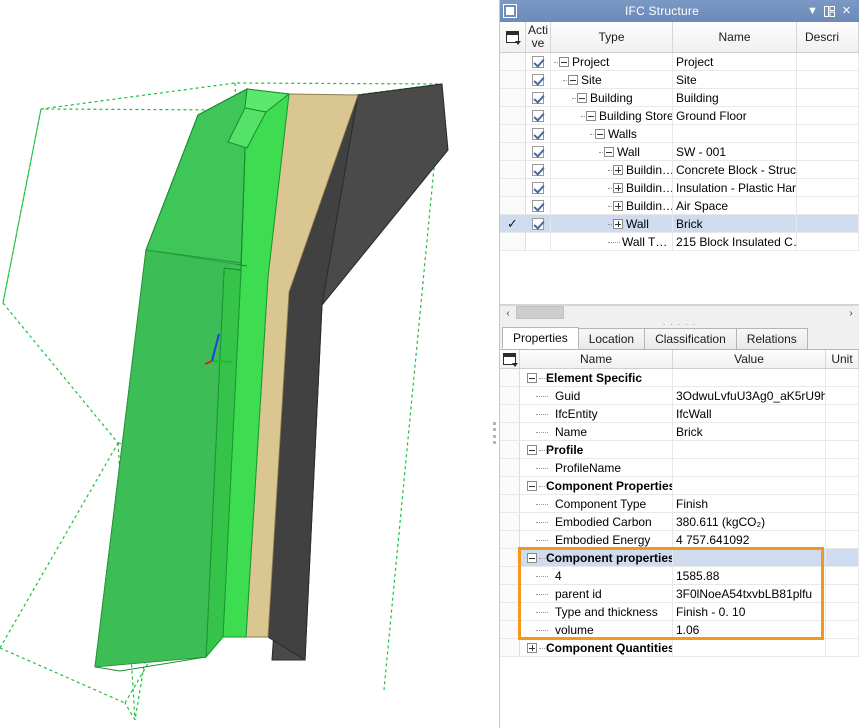 Image resolution: width=859 pixels, height=728 pixels. Describe the element at coordinates (596, 503) in the screenshot. I see `property-name-cell: Component Type` at that location.